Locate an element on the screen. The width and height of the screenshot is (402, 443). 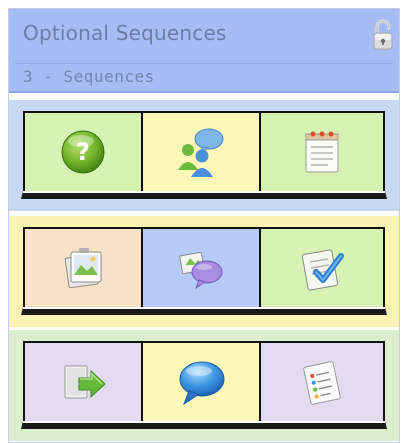
checklist-icon is located at coordinates (322, 270).